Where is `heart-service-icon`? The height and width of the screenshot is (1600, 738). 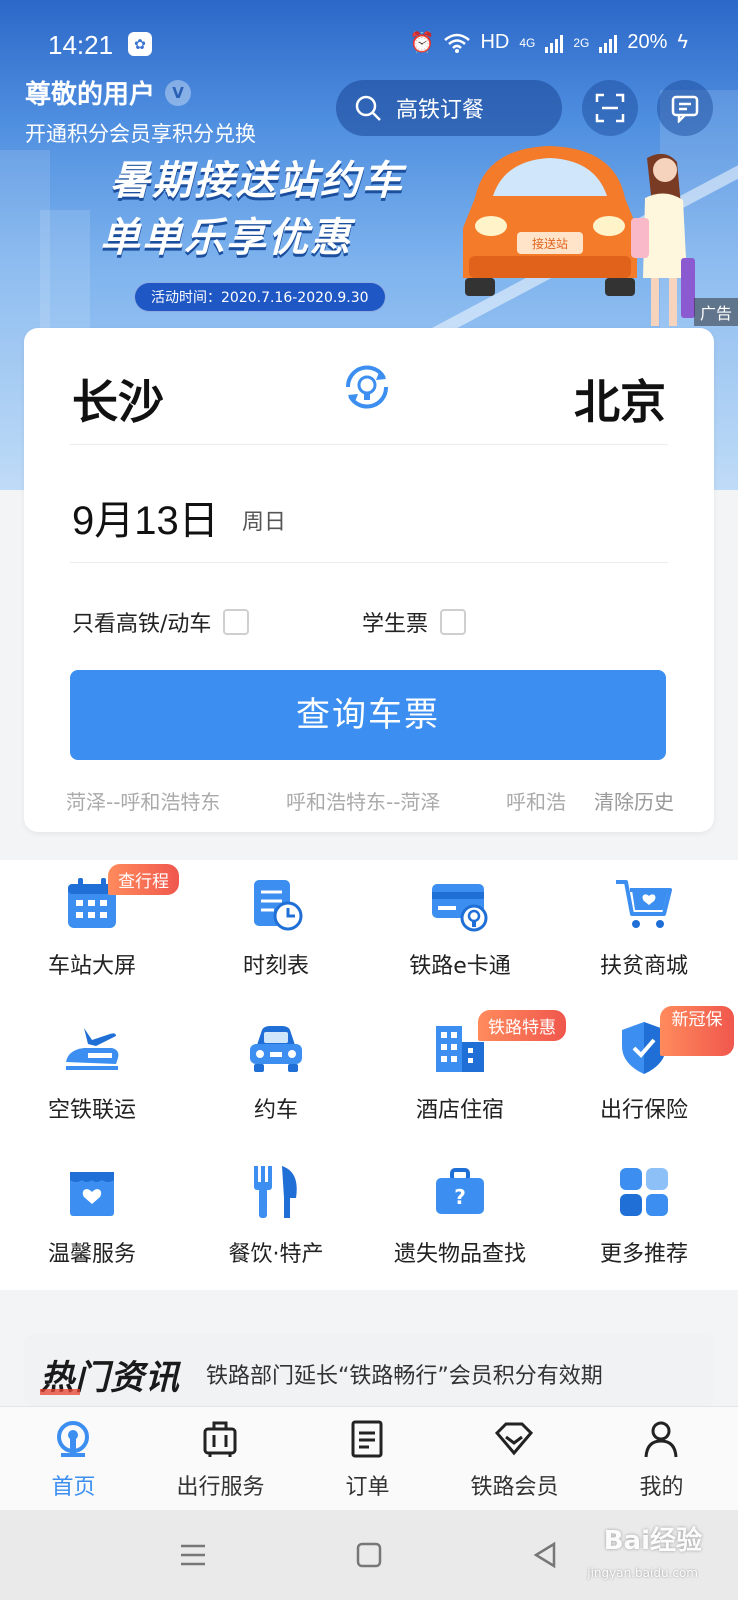 heart-service-icon is located at coordinates (92, 1194).